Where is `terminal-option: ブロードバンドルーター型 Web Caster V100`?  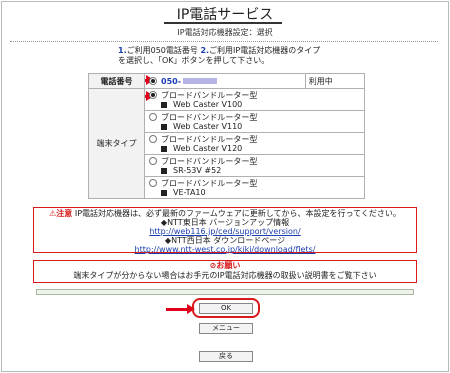 terminal-option: ブロードバンドルーター型 Web Caster V100 is located at coordinates (254, 100).